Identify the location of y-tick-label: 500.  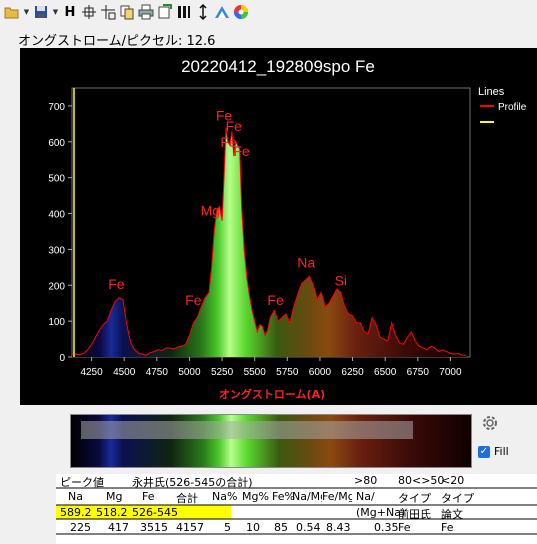
(56, 179).